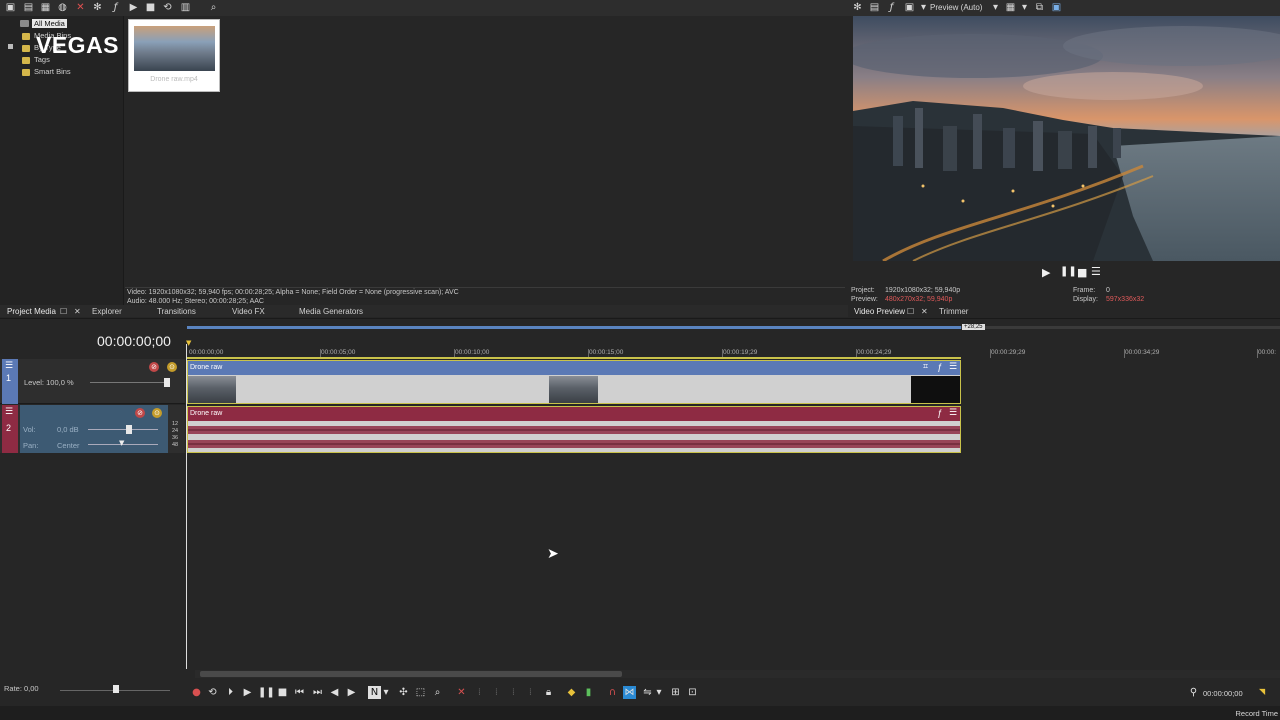 The image size is (1280, 720). Describe the element at coordinates (174, 55) in the screenshot. I see `media-thumbnail-card: Drone raw.mp4` at that location.